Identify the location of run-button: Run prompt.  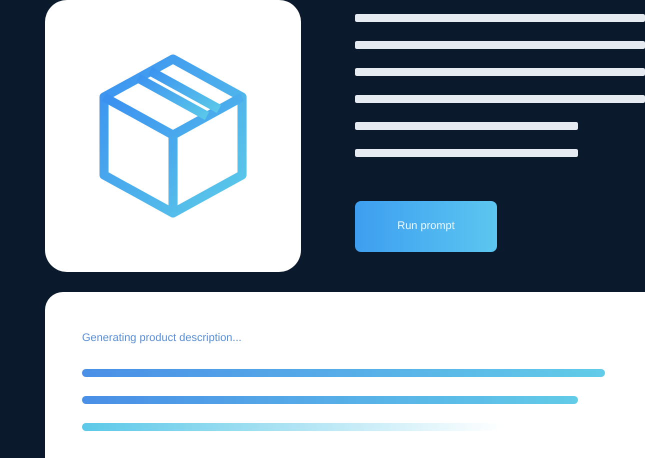
(426, 226).